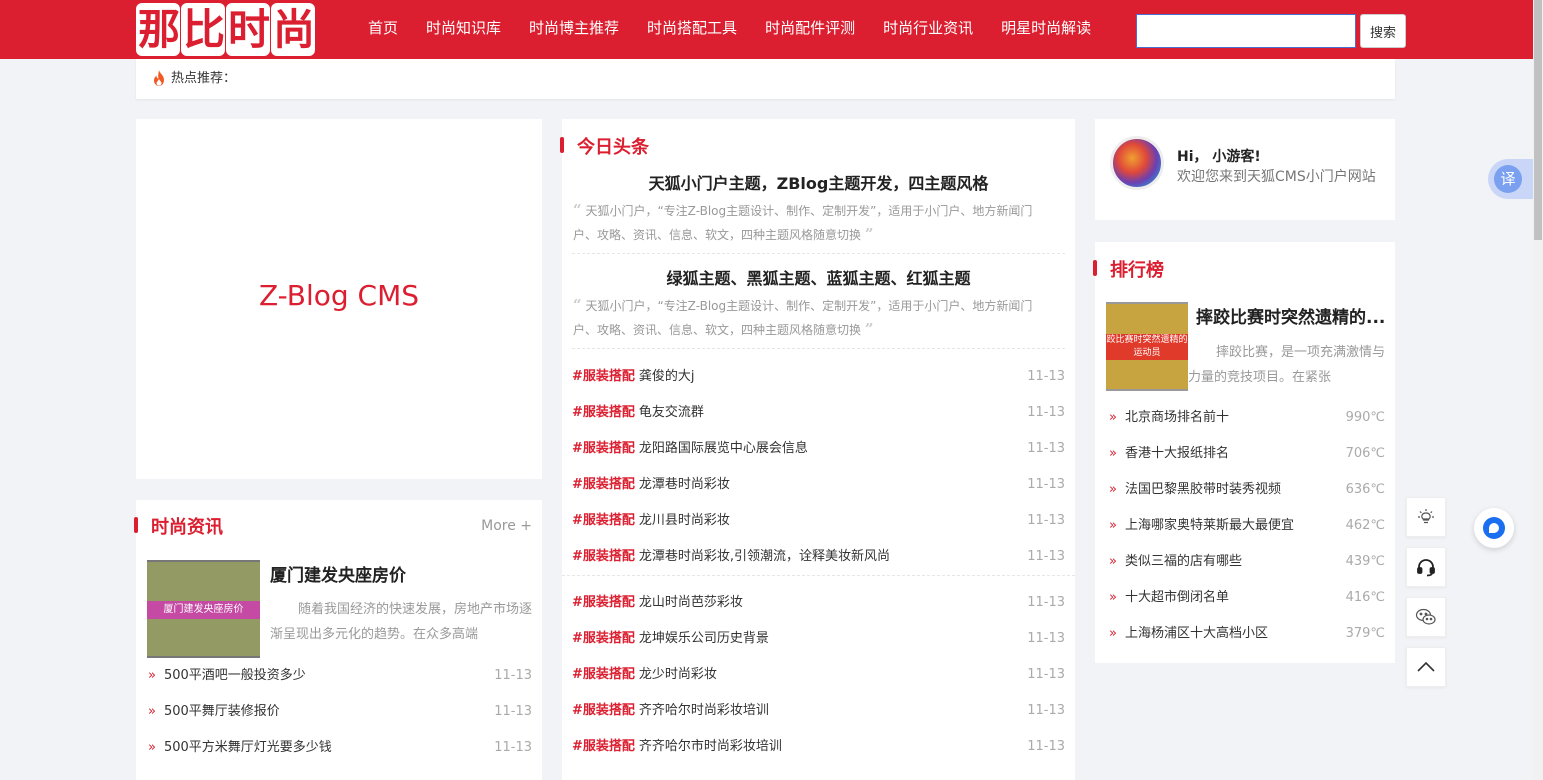 This screenshot has width=1543, height=780. I want to click on list-item: #服装搭配 龚俊的大j 11-13, so click(818, 377).